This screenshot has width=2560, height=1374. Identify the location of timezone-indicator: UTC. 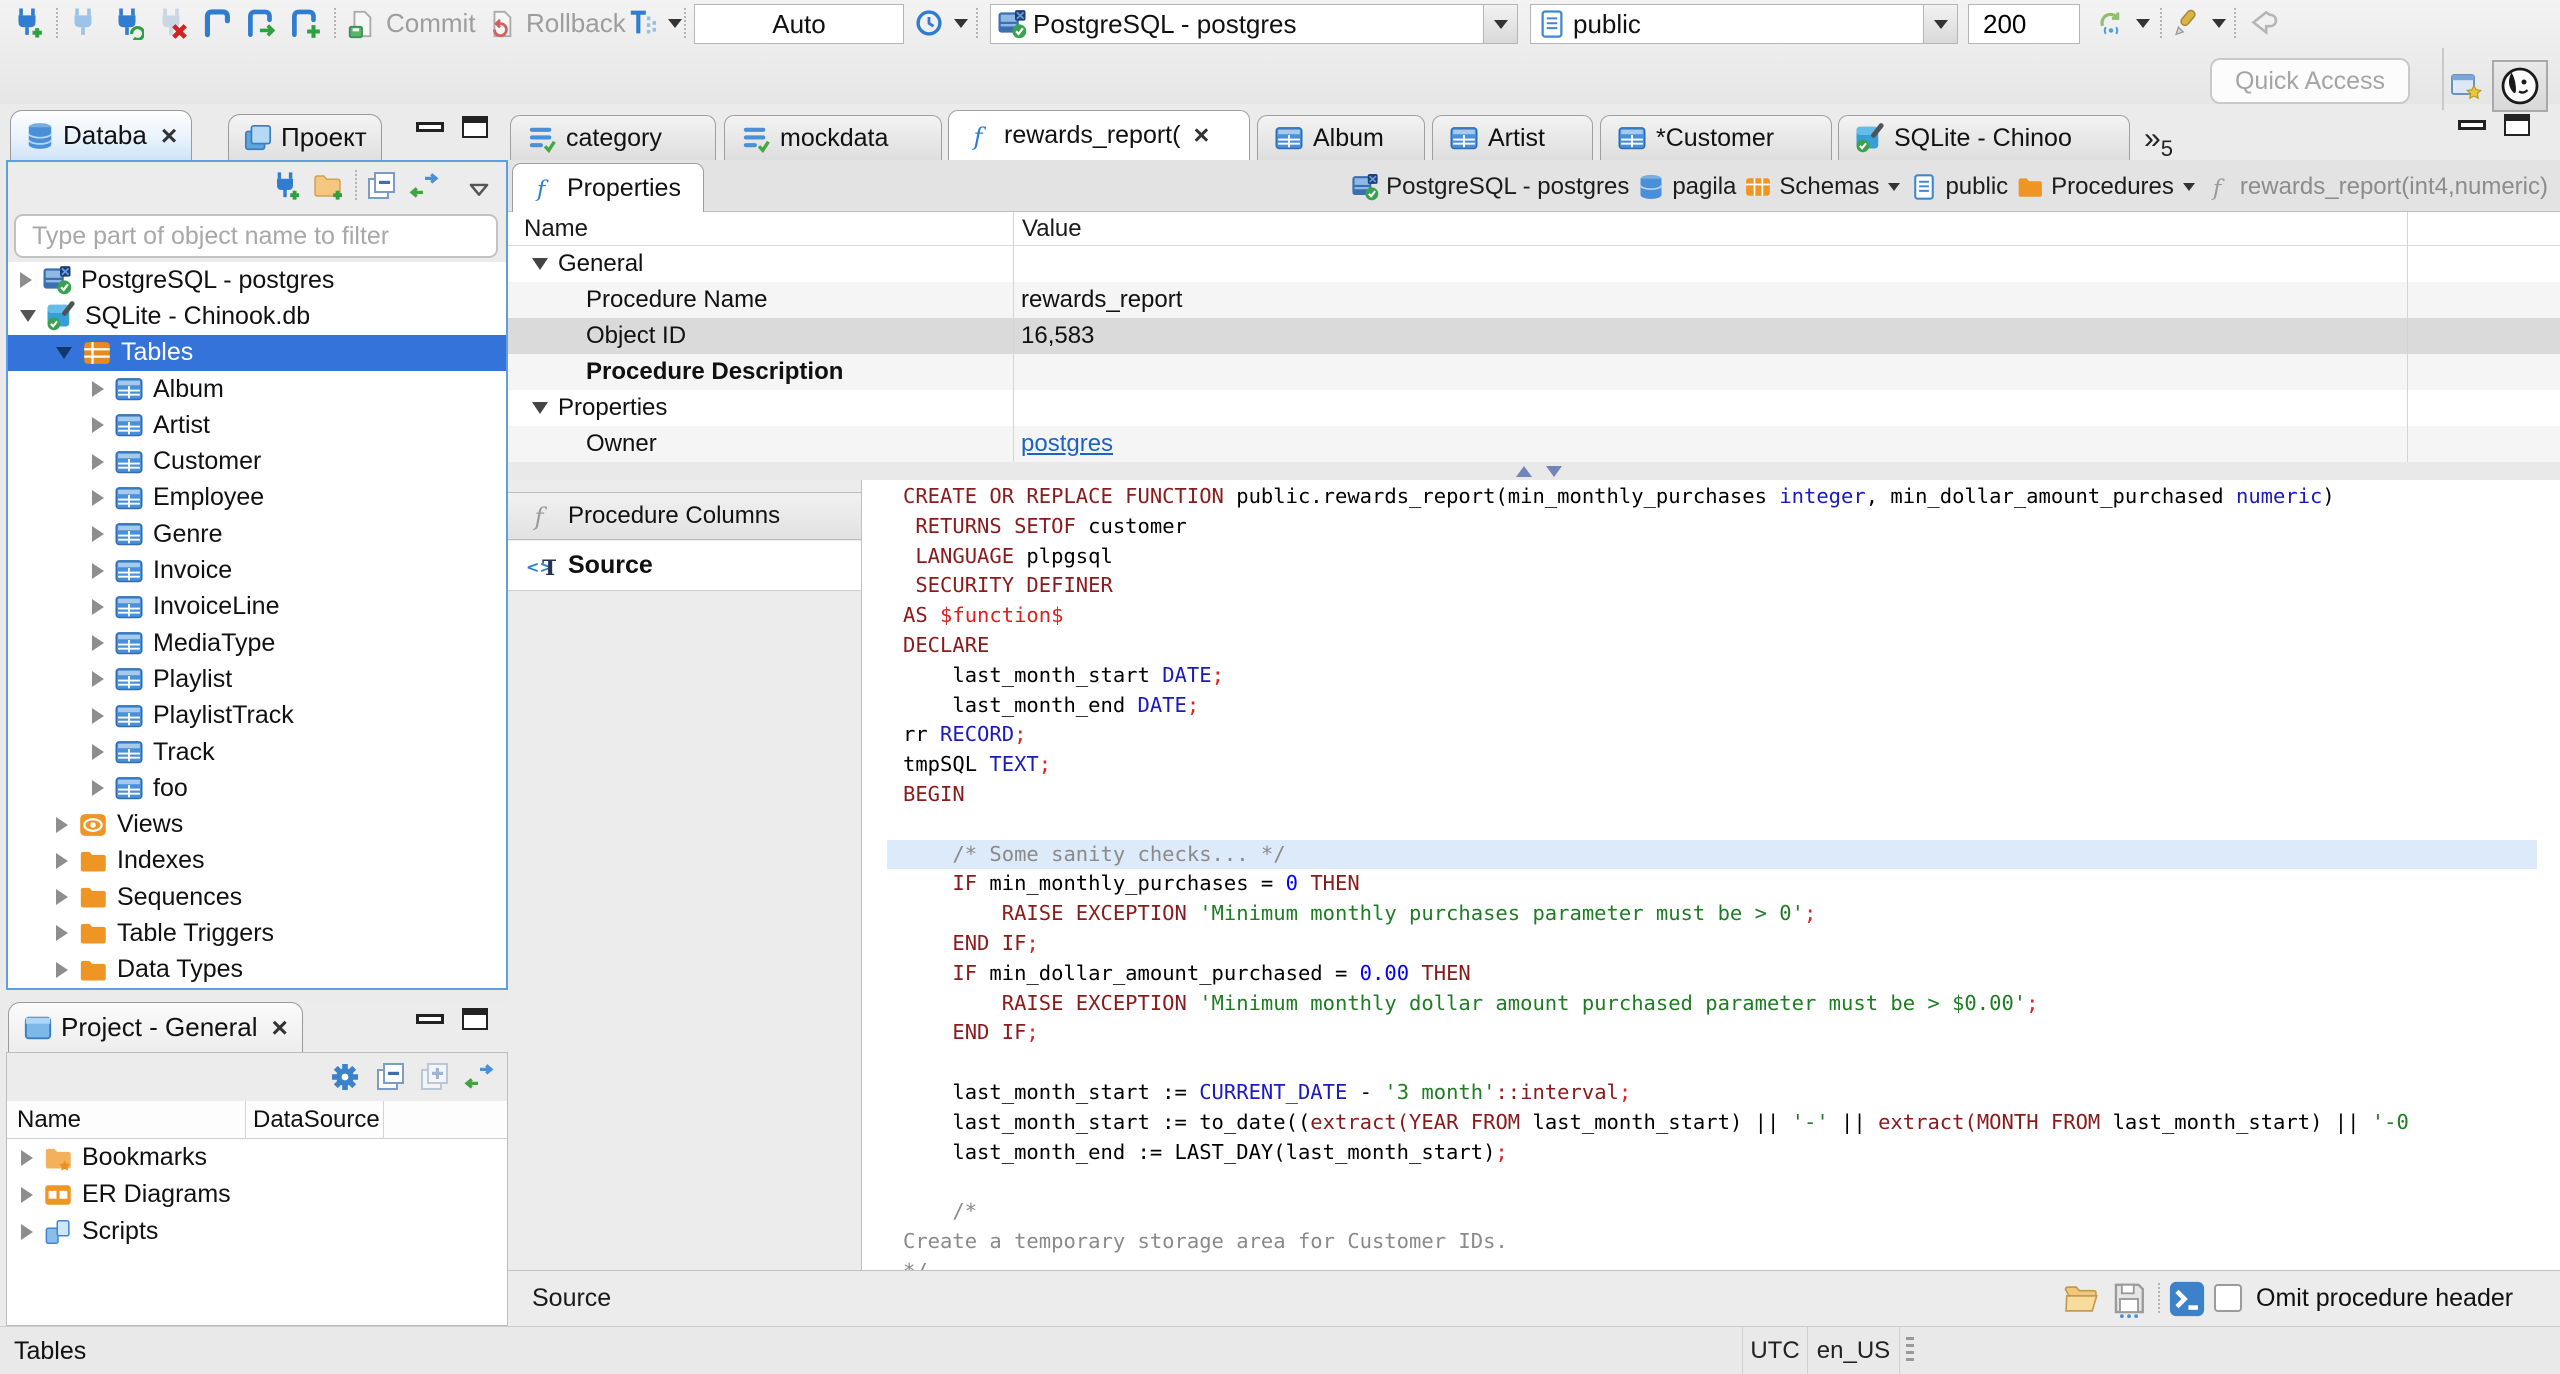
(1775, 1350).